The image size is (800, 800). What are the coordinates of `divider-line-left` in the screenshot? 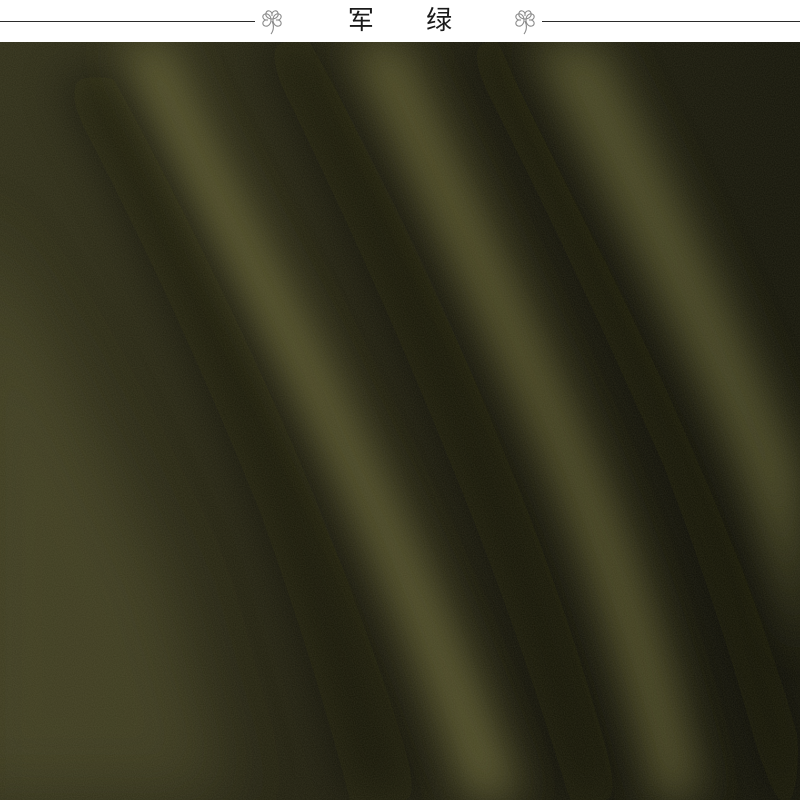 It's located at (127, 21).